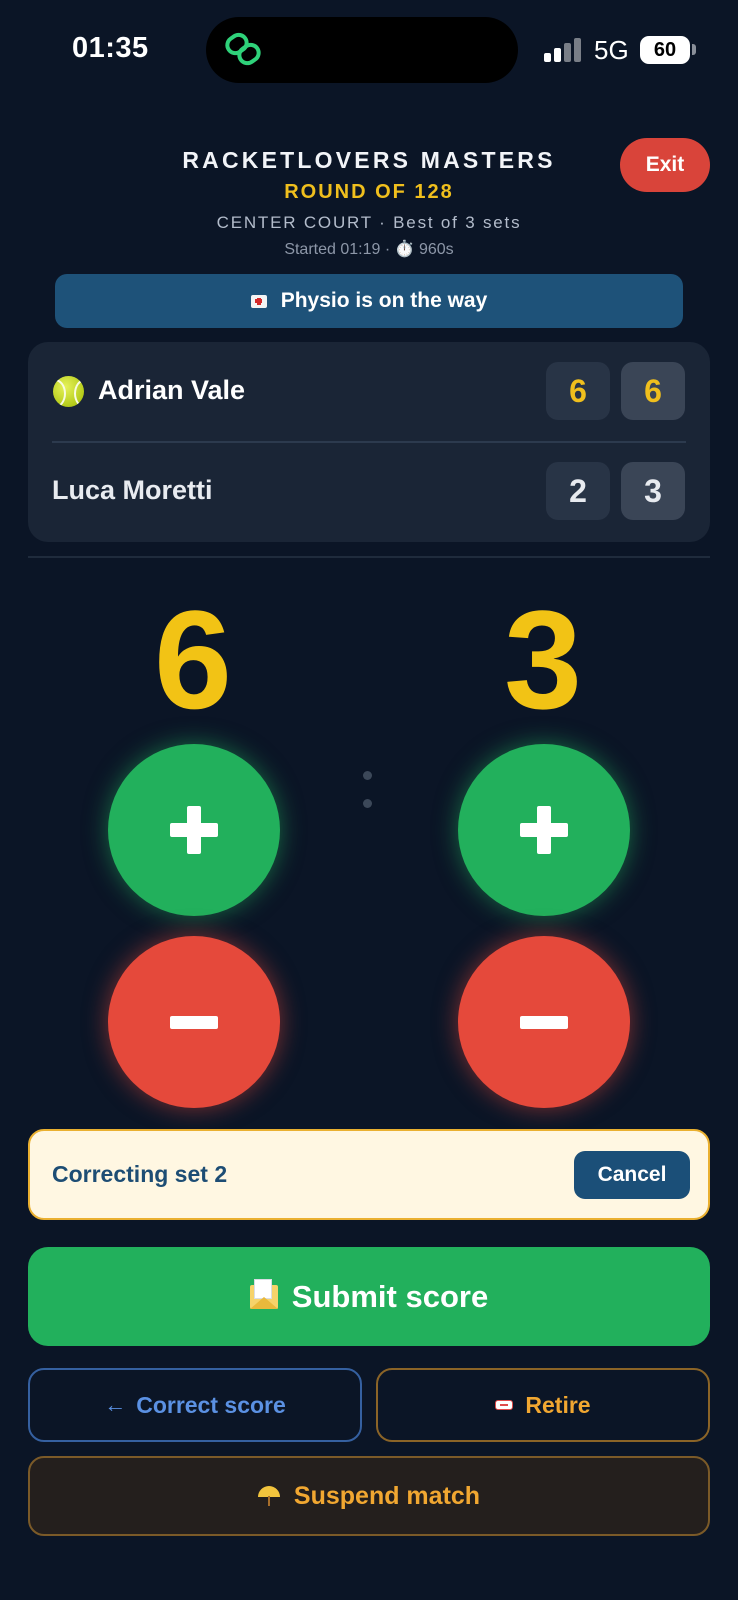 The width and height of the screenshot is (738, 1600). I want to click on left-increment-button, so click(194, 830).